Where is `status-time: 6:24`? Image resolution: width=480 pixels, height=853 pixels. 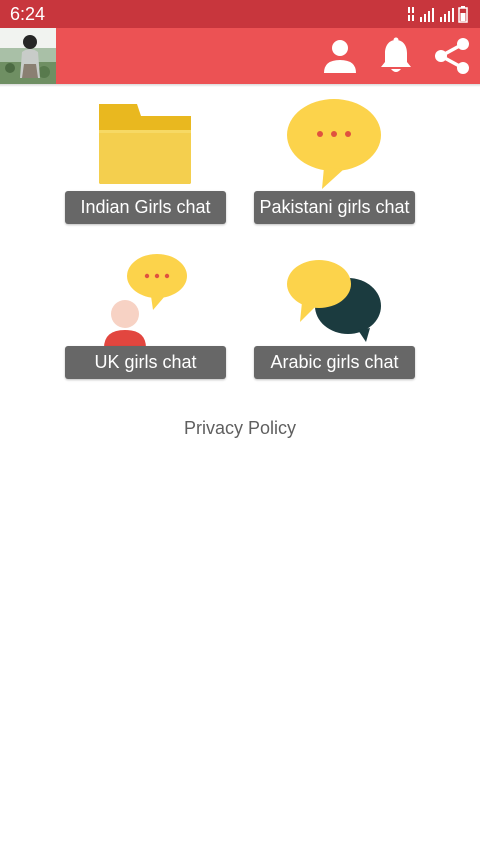
status-time: 6:24 is located at coordinates (28, 14).